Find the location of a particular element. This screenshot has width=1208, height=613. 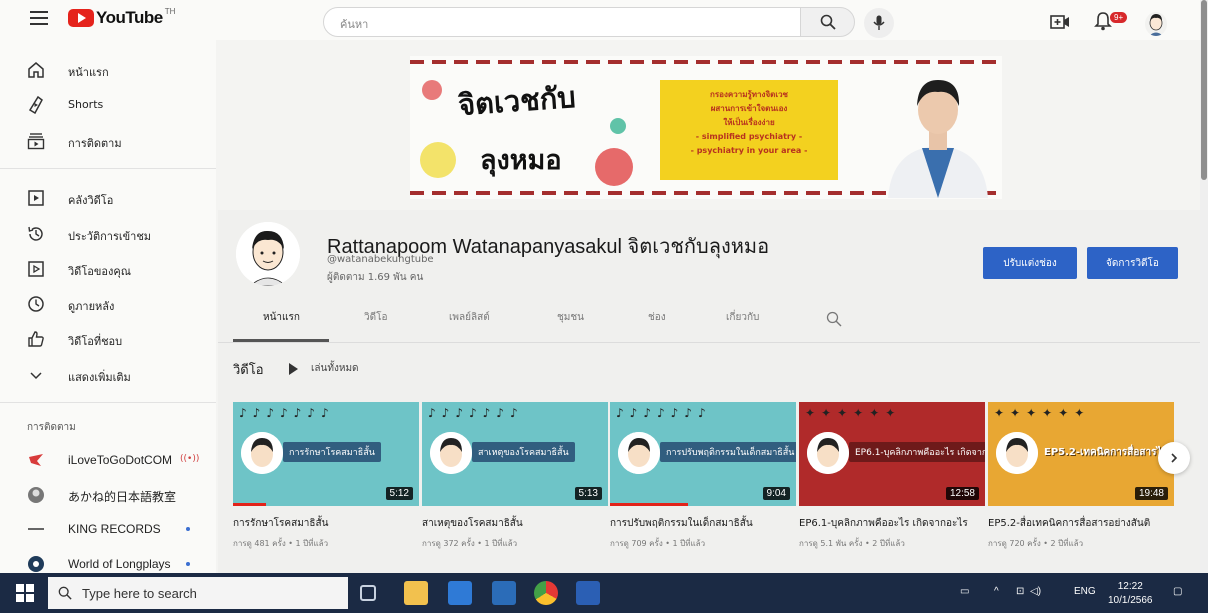

thumbnail-caption: การปรับพฤติกรรมในเด็กสมาธิสั้น is located at coordinates (728, 452).